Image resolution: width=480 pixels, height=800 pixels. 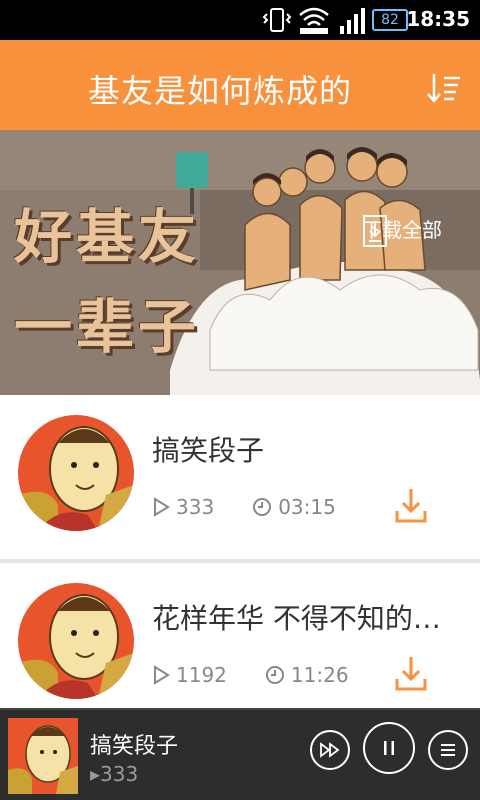 I want to click on track-duration: 03:15, so click(x=307, y=507).